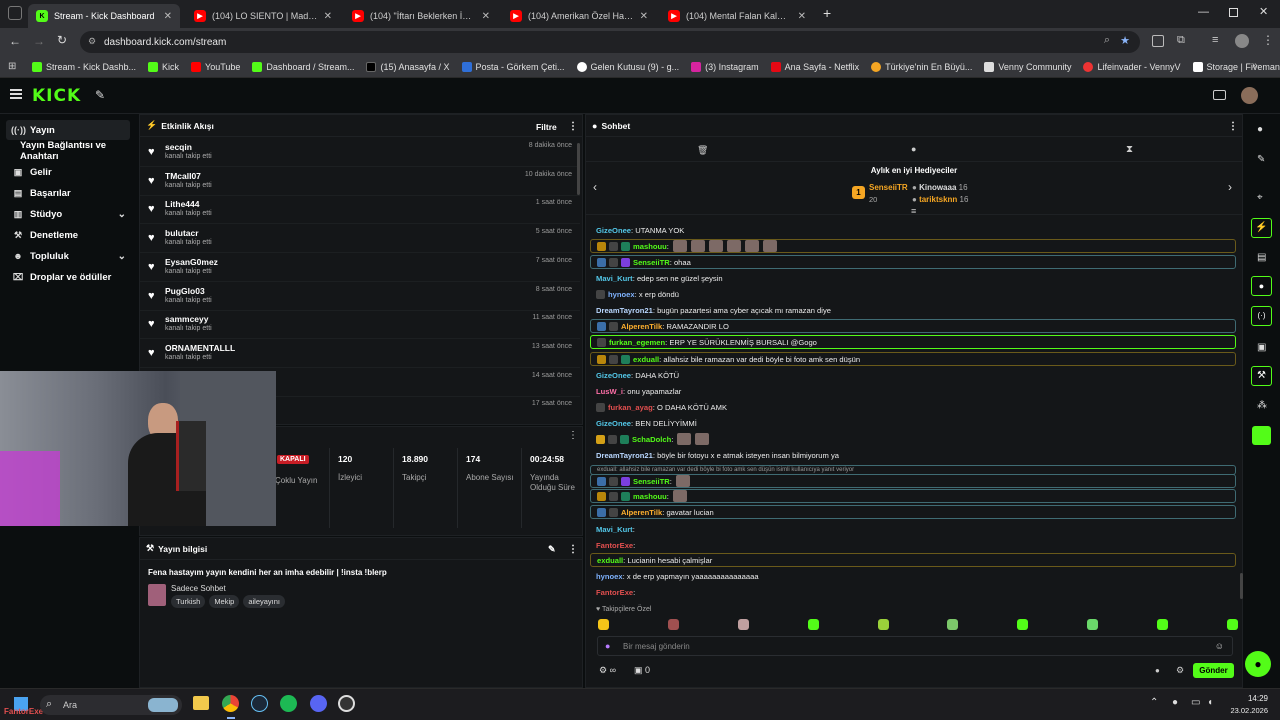 This screenshot has height=720, width=1280. Describe the element at coordinates (913, 545) in the screenshot. I see `chat-message: FantorExe:` at that location.